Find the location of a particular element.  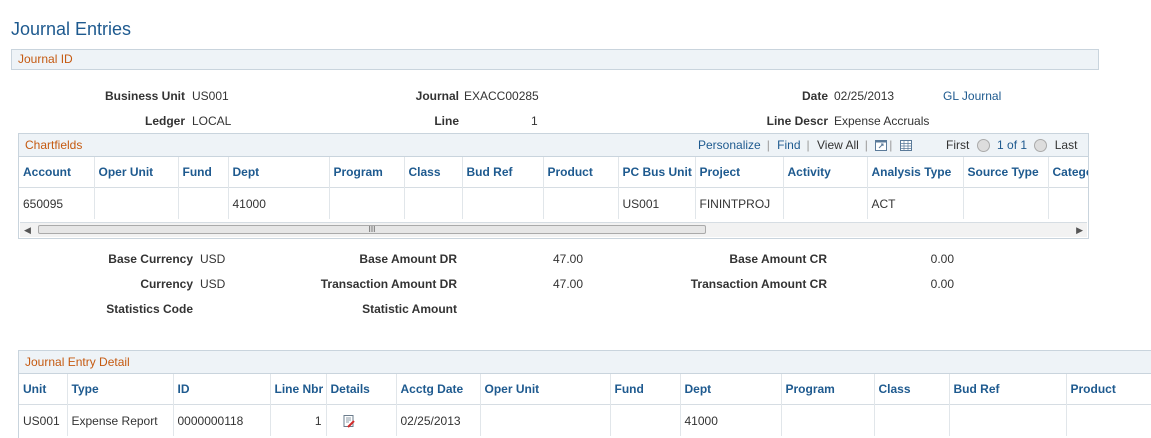

cell-project: FININTPROJ is located at coordinates (739, 203).